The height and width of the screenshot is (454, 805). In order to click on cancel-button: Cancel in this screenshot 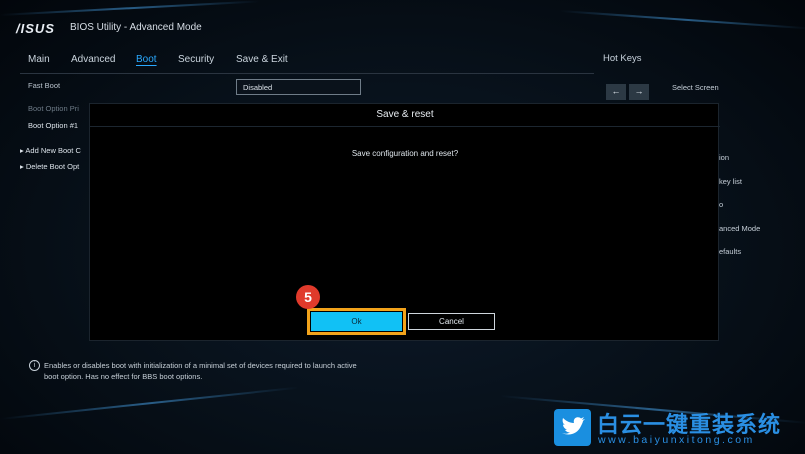, I will do `click(451, 321)`.